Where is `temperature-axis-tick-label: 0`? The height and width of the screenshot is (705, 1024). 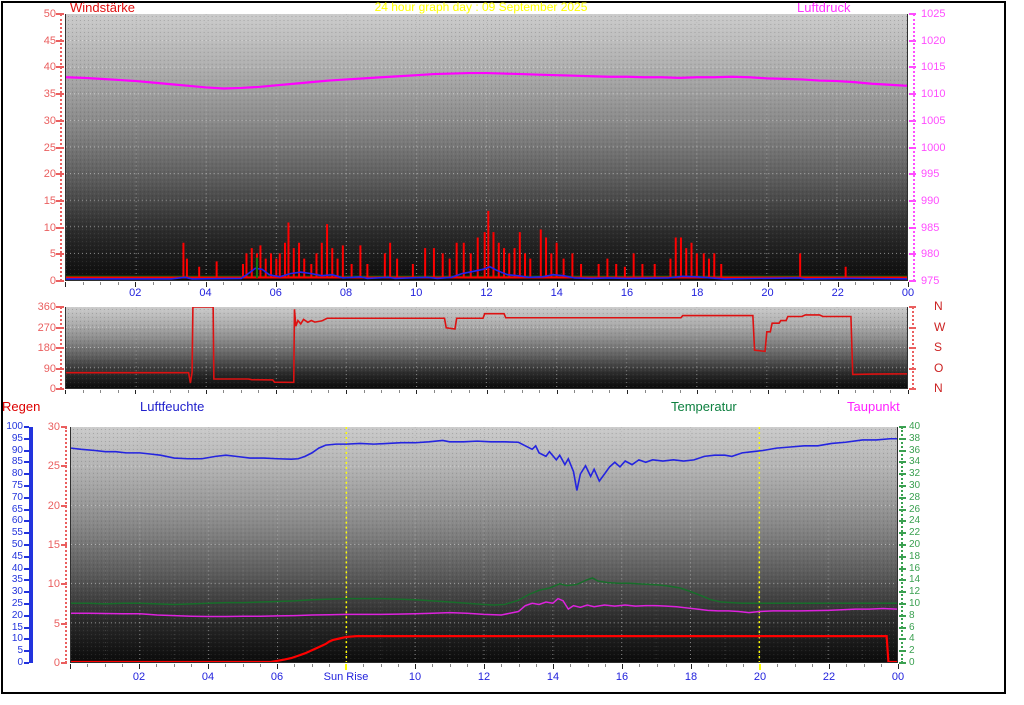 temperature-axis-tick-label: 0 is located at coordinates (912, 662).